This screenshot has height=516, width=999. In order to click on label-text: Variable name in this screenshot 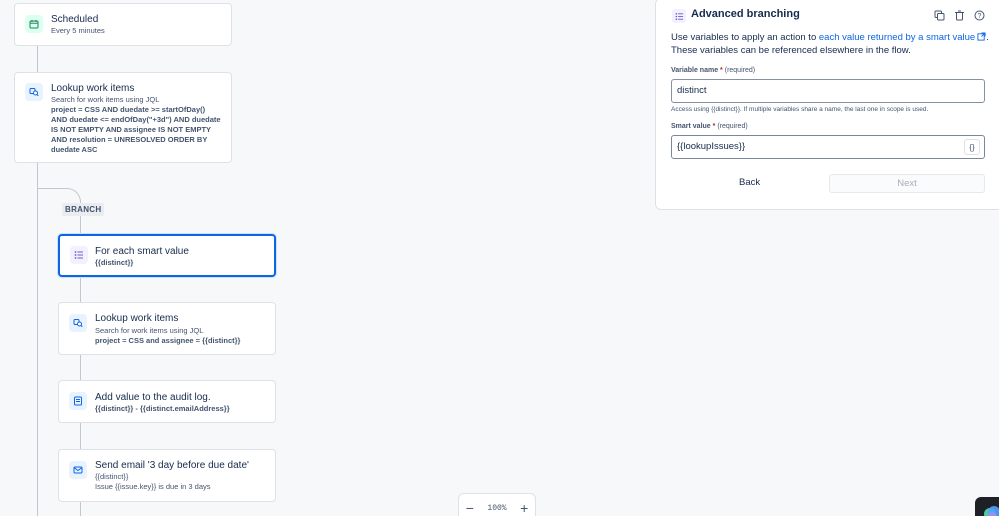, I will do `click(695, 70)`.